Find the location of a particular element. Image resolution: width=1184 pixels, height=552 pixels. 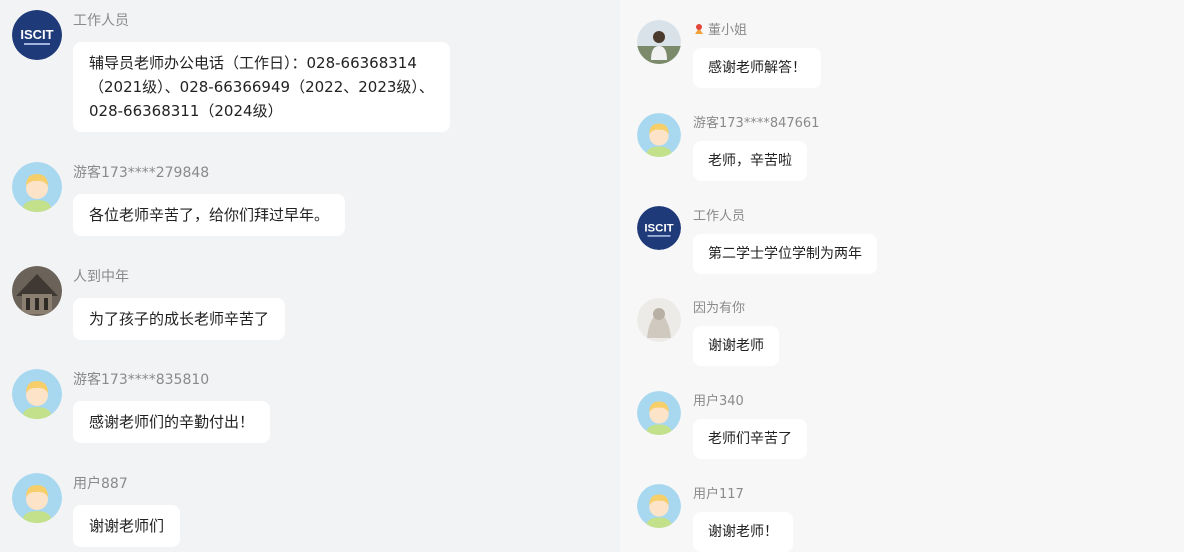

message-bubble: 谢谢老师们 is located at coordinates (127, 526).